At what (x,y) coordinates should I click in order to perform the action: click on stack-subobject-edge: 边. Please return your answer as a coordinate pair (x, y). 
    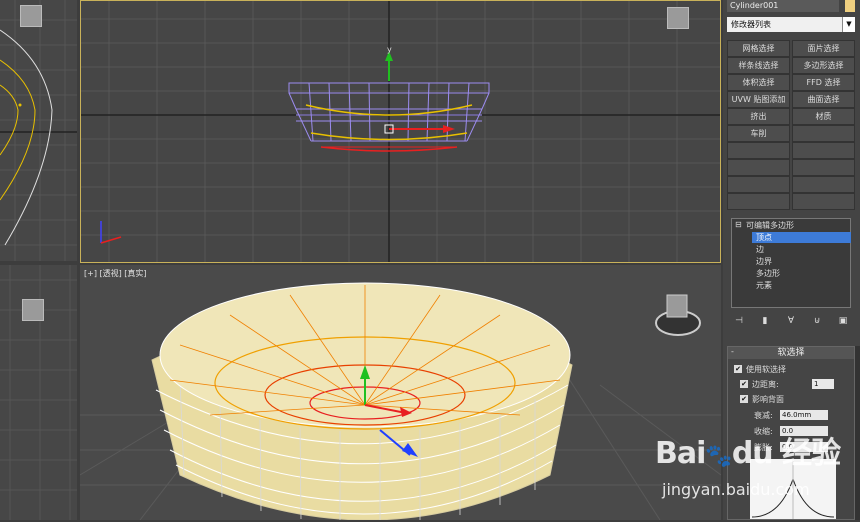
    Looking at the image, I should click on (760, 249).